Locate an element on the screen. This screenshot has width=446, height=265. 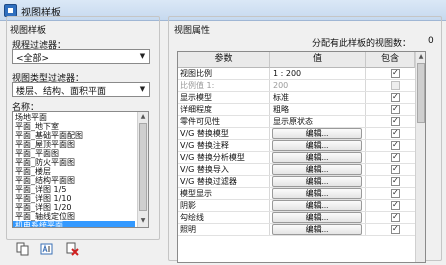
property-parameter: 详细程度 is located at coordinates (224, 109).